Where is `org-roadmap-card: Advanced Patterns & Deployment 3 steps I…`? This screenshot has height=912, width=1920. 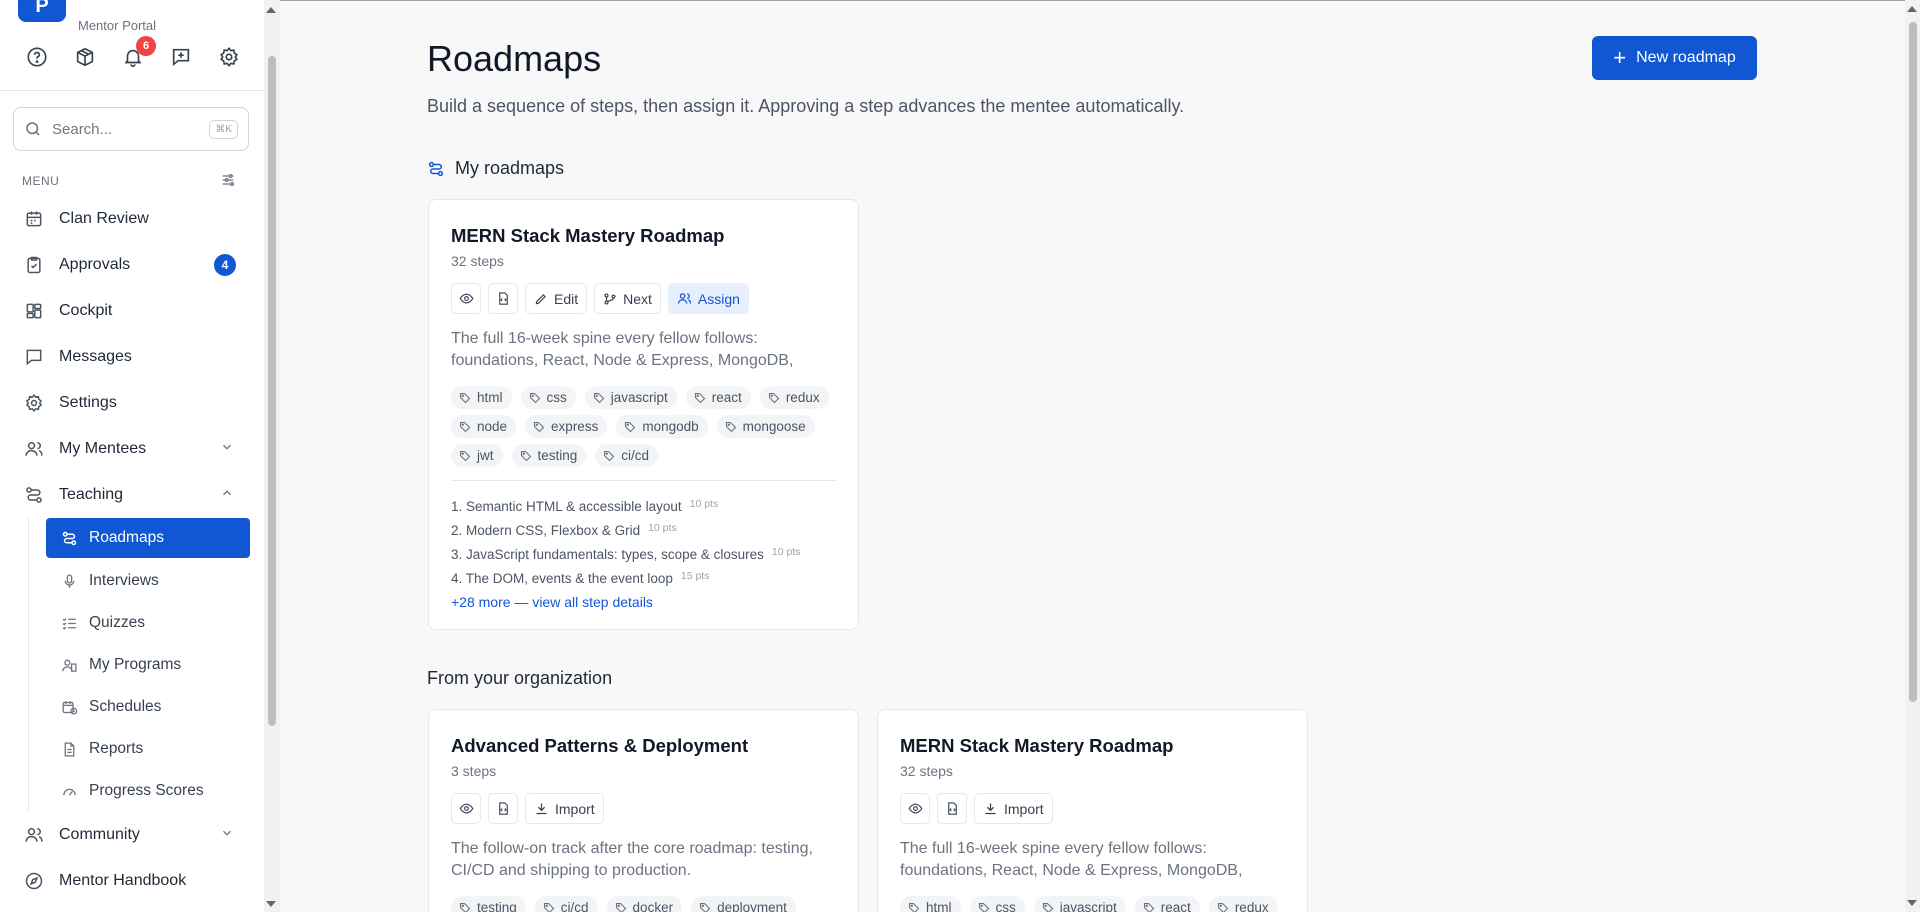
org-roadmap-card: Advanced Patterns & Deployment 3 steps I… is located at coordinates (643, 810).